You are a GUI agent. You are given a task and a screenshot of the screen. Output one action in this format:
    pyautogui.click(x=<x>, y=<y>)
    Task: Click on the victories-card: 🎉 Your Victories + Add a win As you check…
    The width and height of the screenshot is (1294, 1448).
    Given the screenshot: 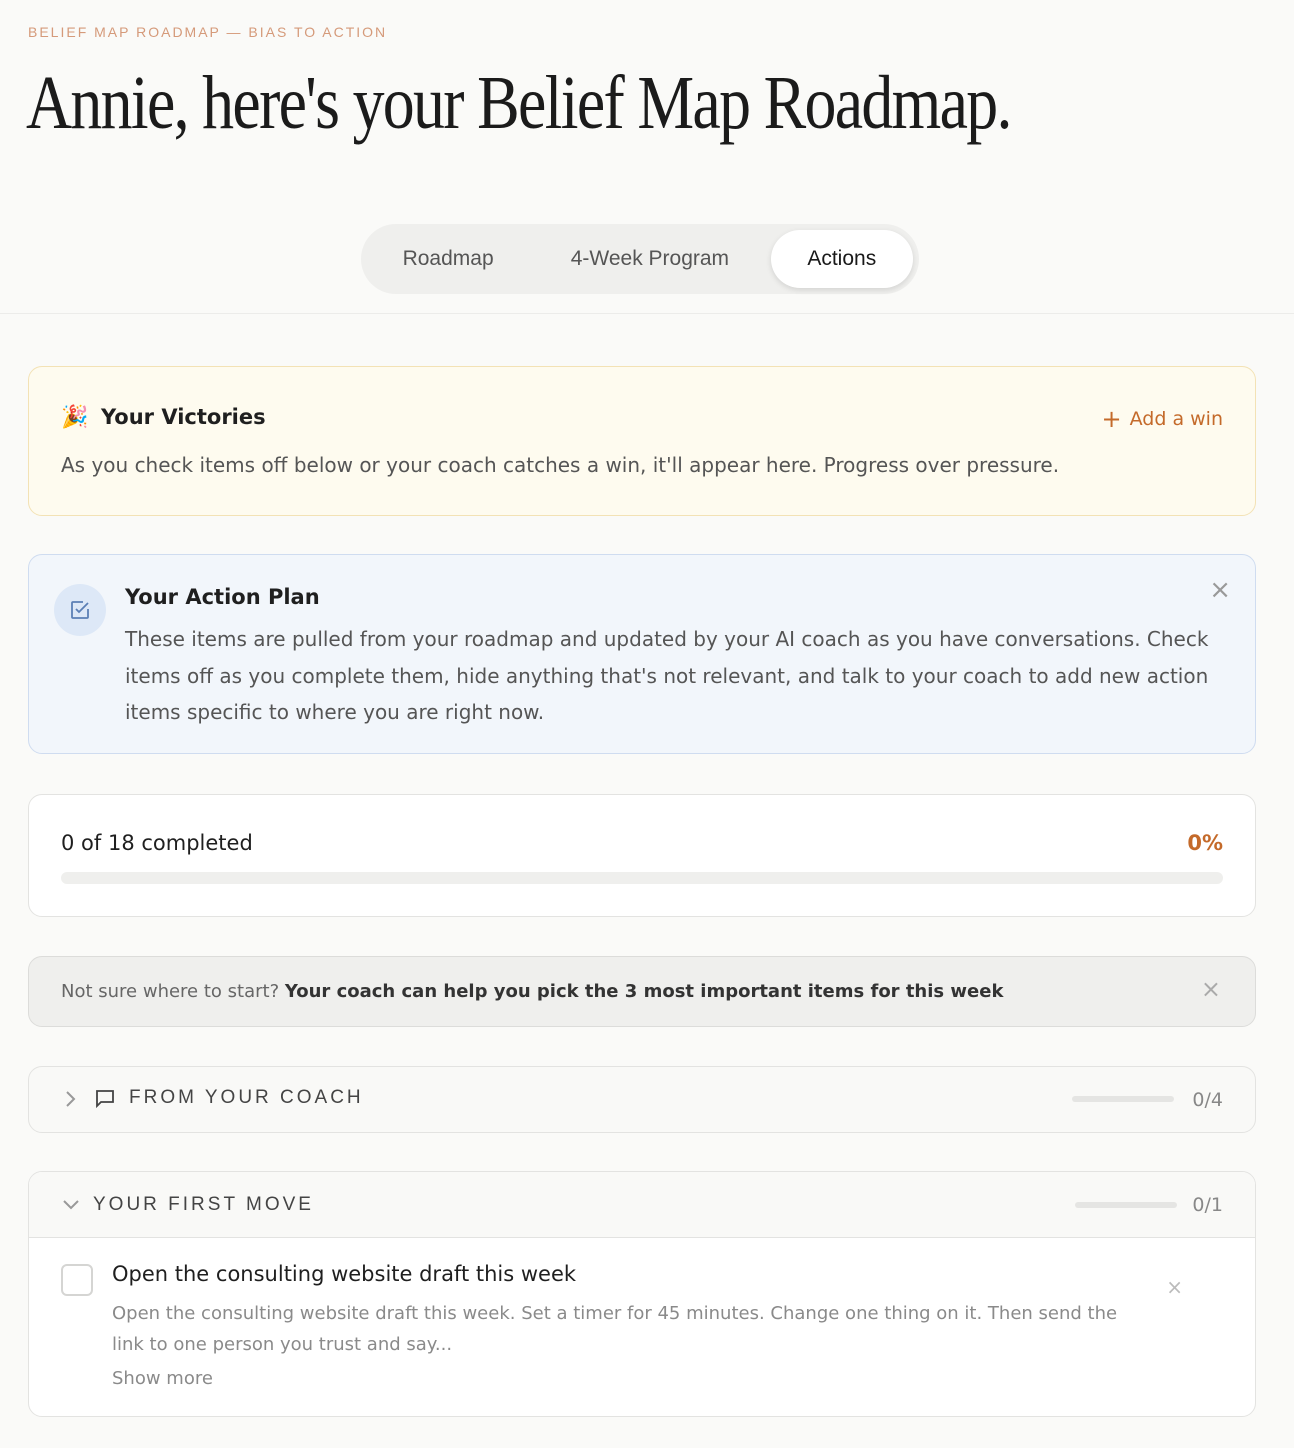 What is the action you would take?
    pyautogui.click(x=642, y=441)
    